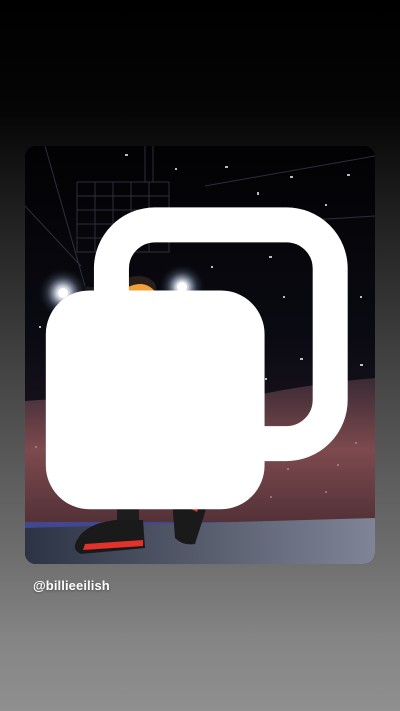 The height and width of the screenshot is (711, 400). What do you see at coordinates (71, 585) in the screenshot?
I see `mention-username: @billieeilish` at bounding box center [71, 585].